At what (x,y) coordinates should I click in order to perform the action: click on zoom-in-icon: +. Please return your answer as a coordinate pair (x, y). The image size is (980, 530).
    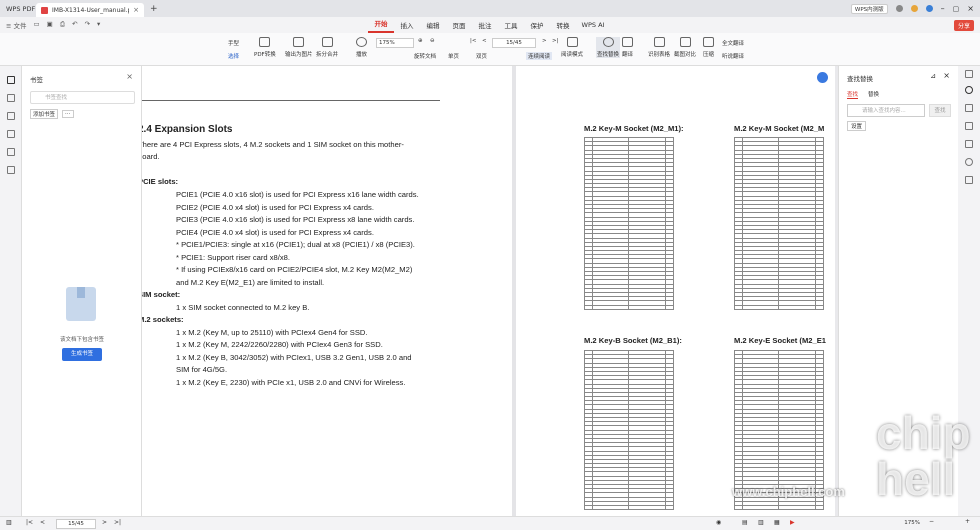
    Looking at the image, I should click on (967, 521).